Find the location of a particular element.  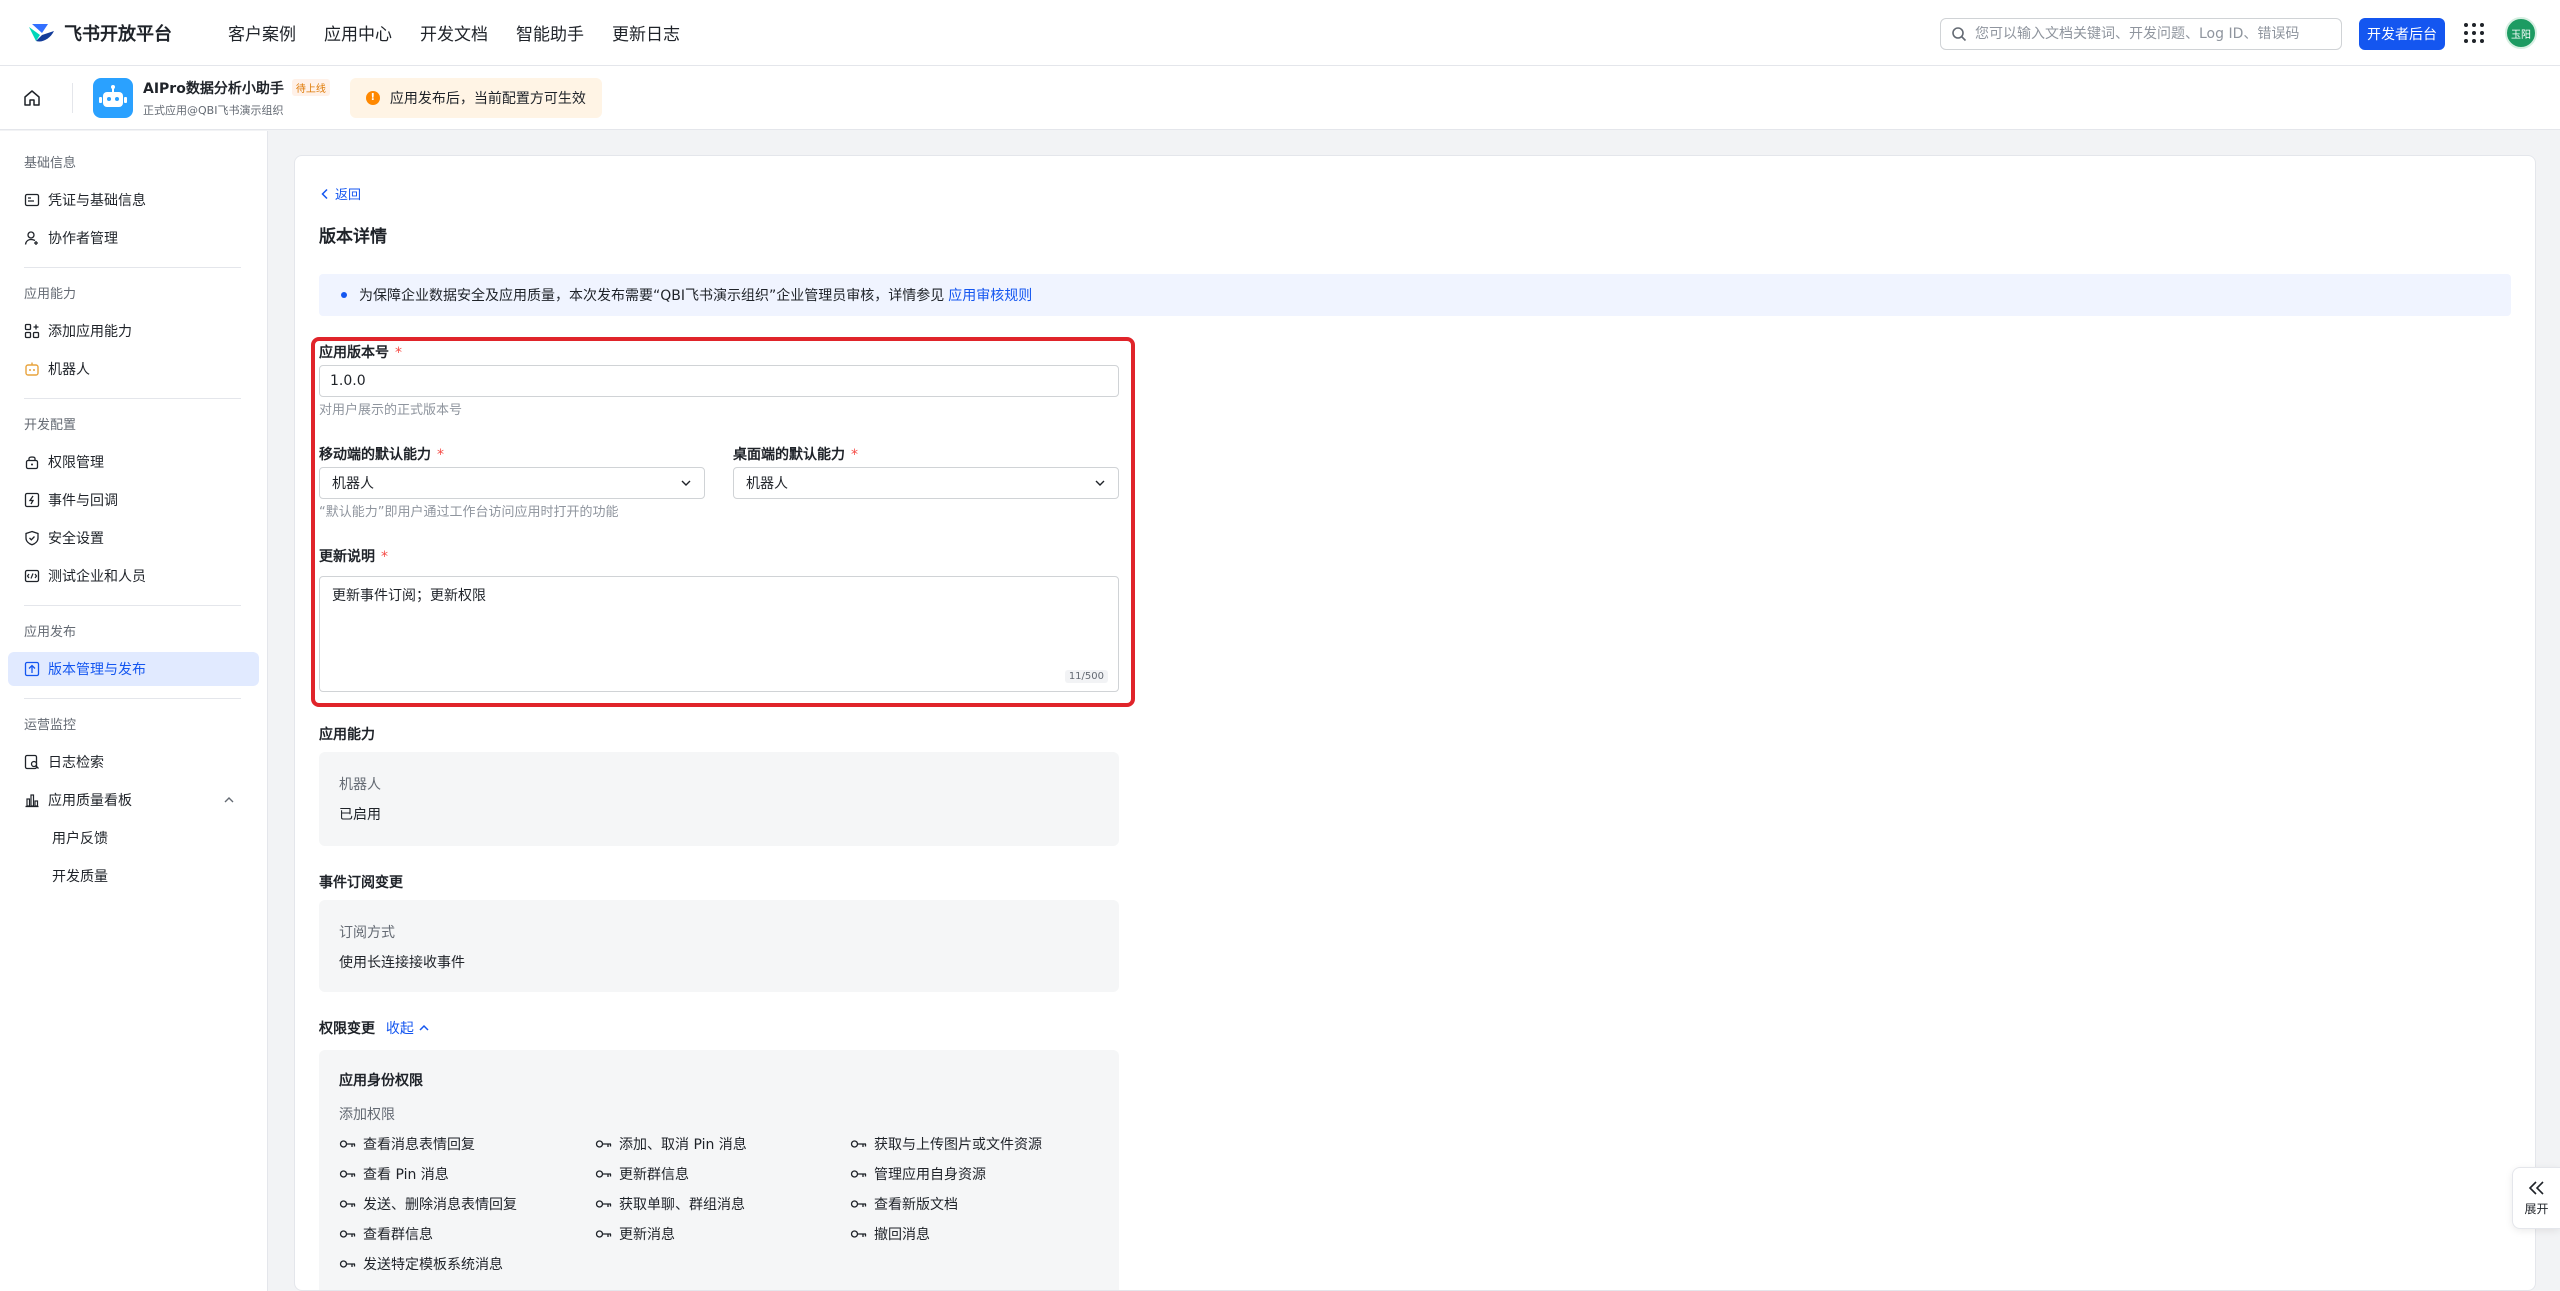

avatar: 玉阳 is located at coordinates (2521, 33).